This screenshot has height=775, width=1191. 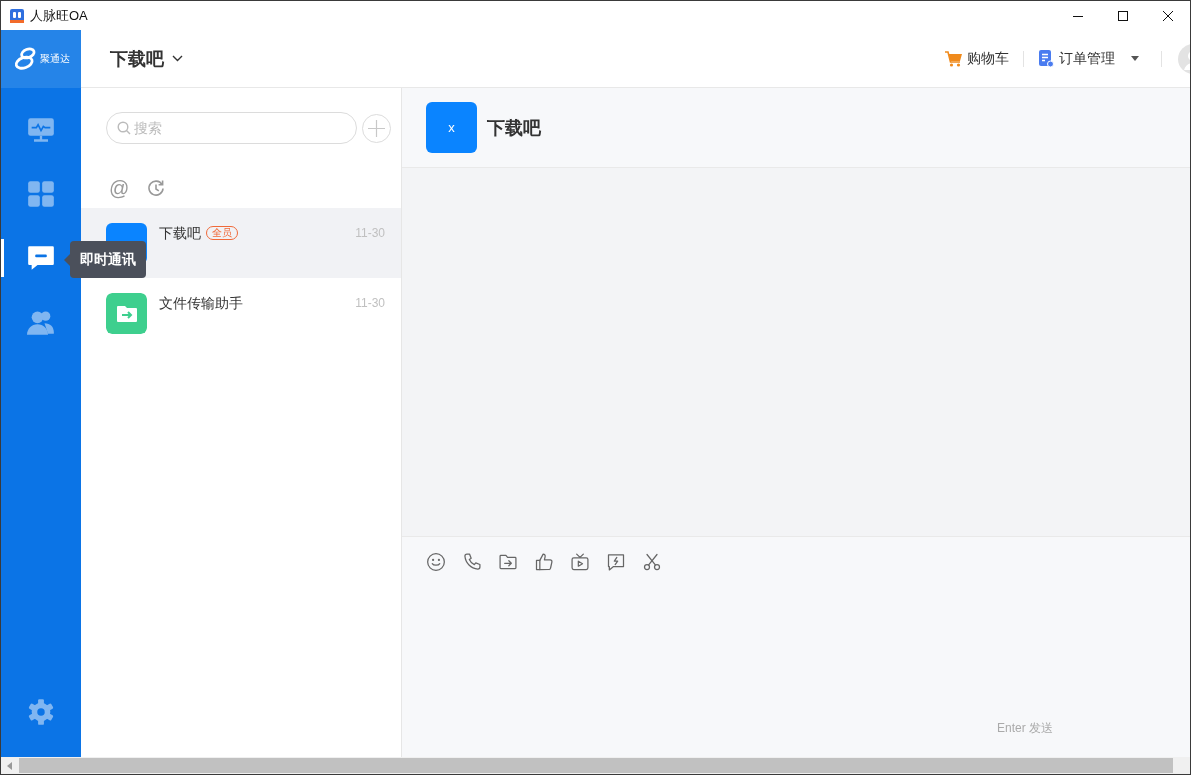 I want to click on chat-avatar: x, so click(x=451, y=127).